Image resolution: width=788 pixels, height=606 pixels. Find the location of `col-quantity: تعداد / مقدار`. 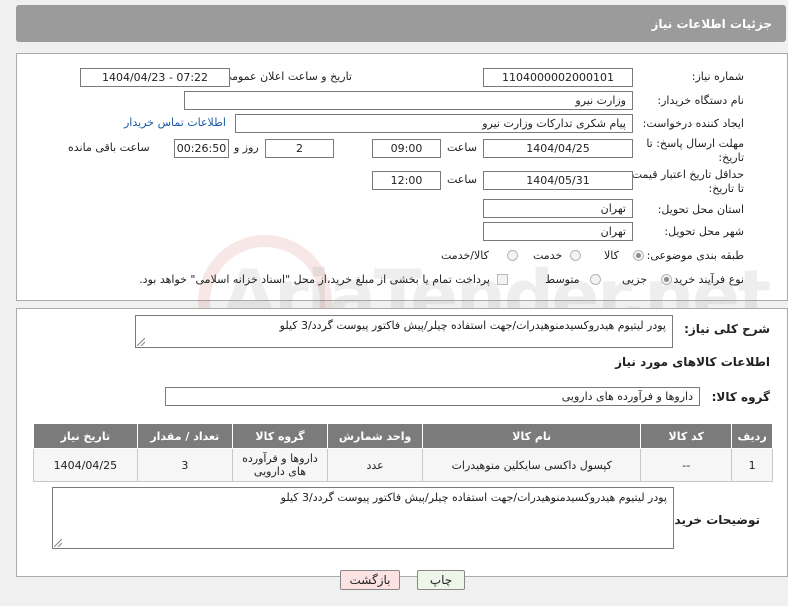

col-quantity: تعداد / مقدار is located at coordinates (184, 436).